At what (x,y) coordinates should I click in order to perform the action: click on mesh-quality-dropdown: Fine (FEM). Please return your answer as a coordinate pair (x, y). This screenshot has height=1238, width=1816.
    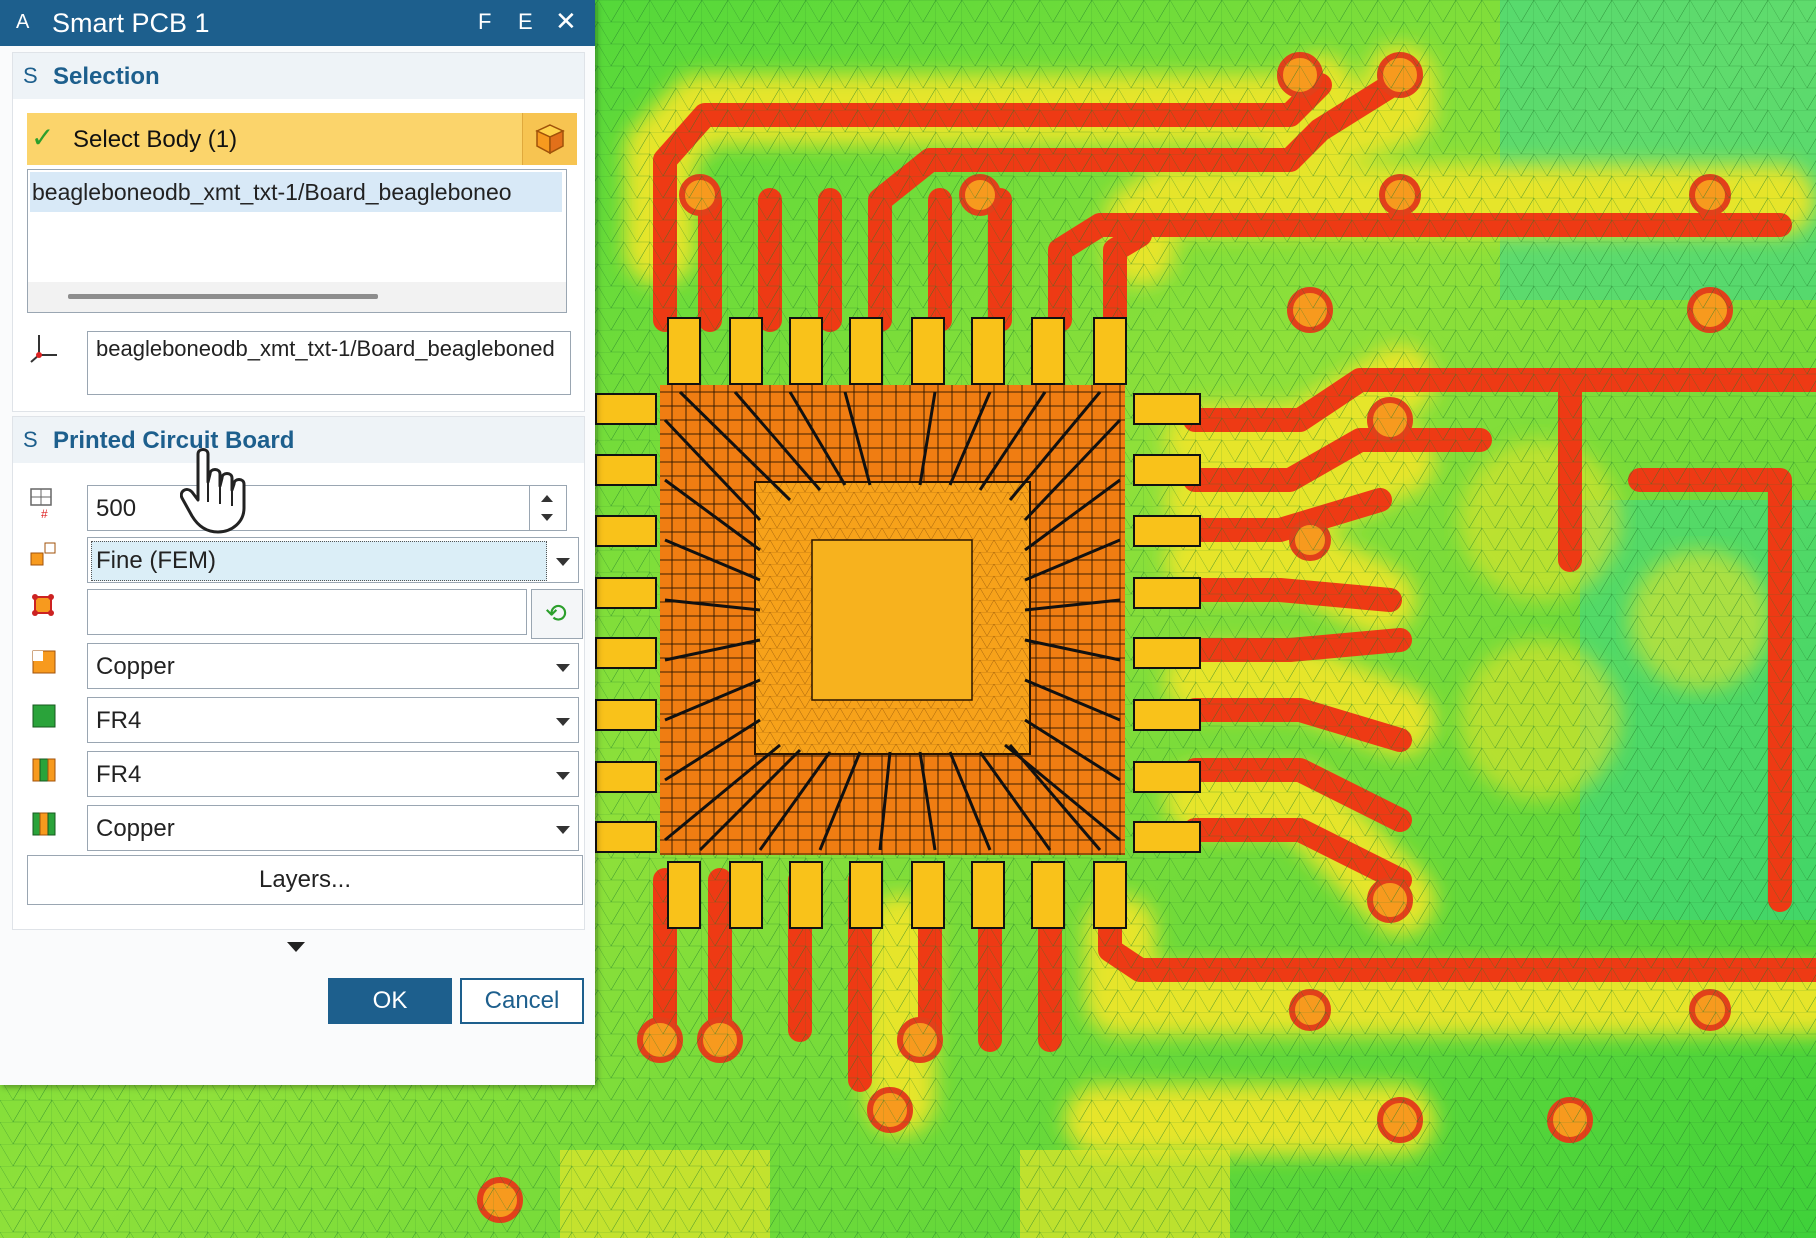
    Looking at the image, I should click on (333, 560).